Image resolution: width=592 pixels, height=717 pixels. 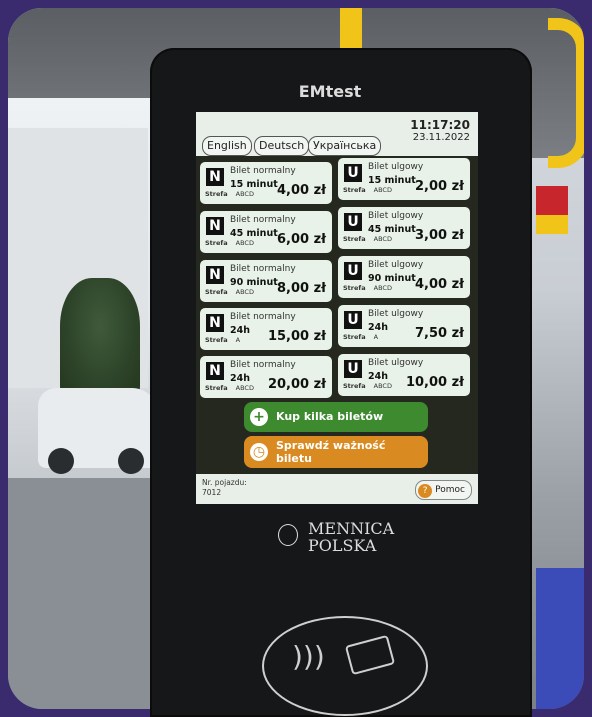 I want to click on handrail, so click(x=566, y=93).